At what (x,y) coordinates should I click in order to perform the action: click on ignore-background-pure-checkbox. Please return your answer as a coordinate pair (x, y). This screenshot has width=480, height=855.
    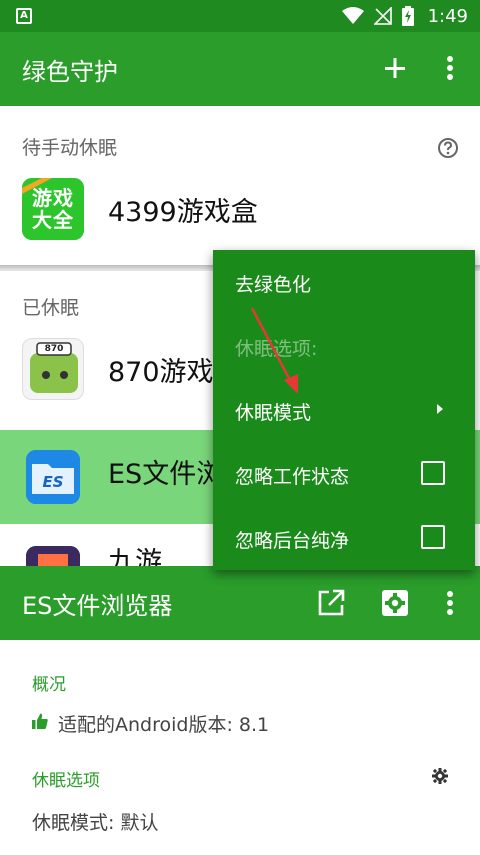
    Looking at the image, I should click on (433, 537).